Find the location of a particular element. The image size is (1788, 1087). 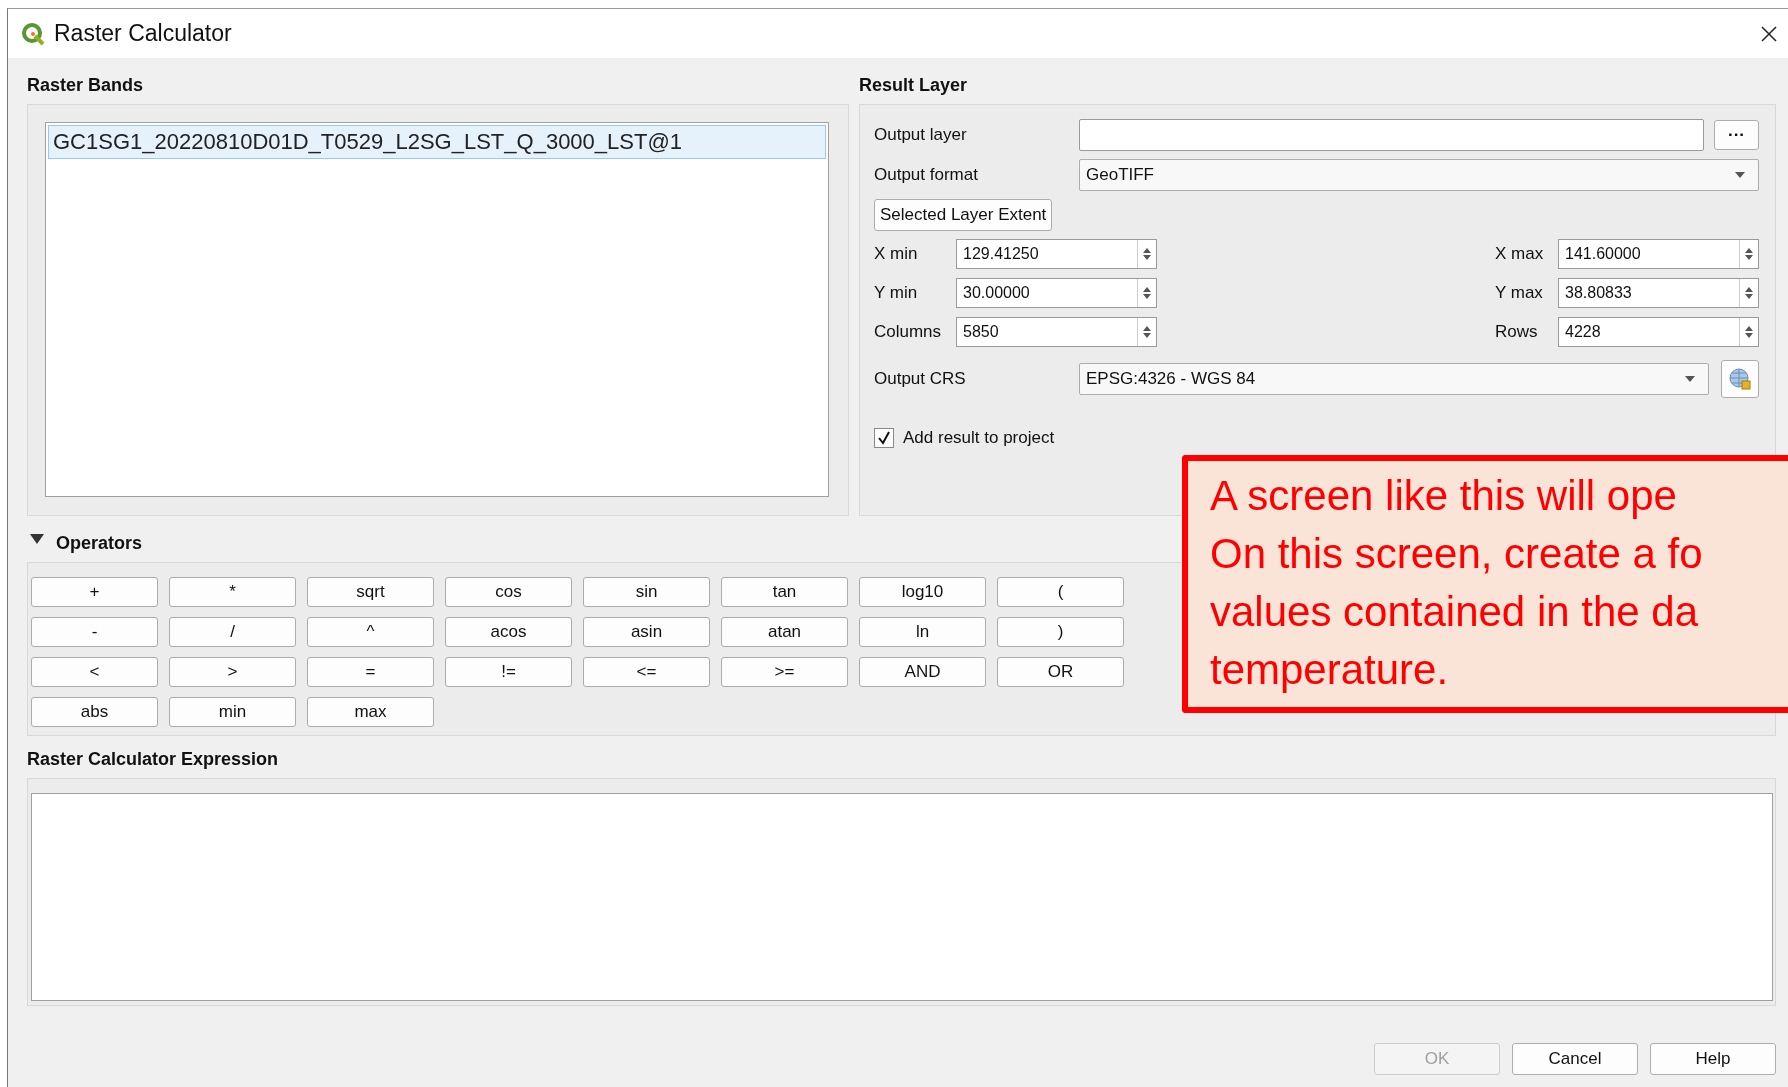

operator-button: ln is located at coordinates (922, 632).